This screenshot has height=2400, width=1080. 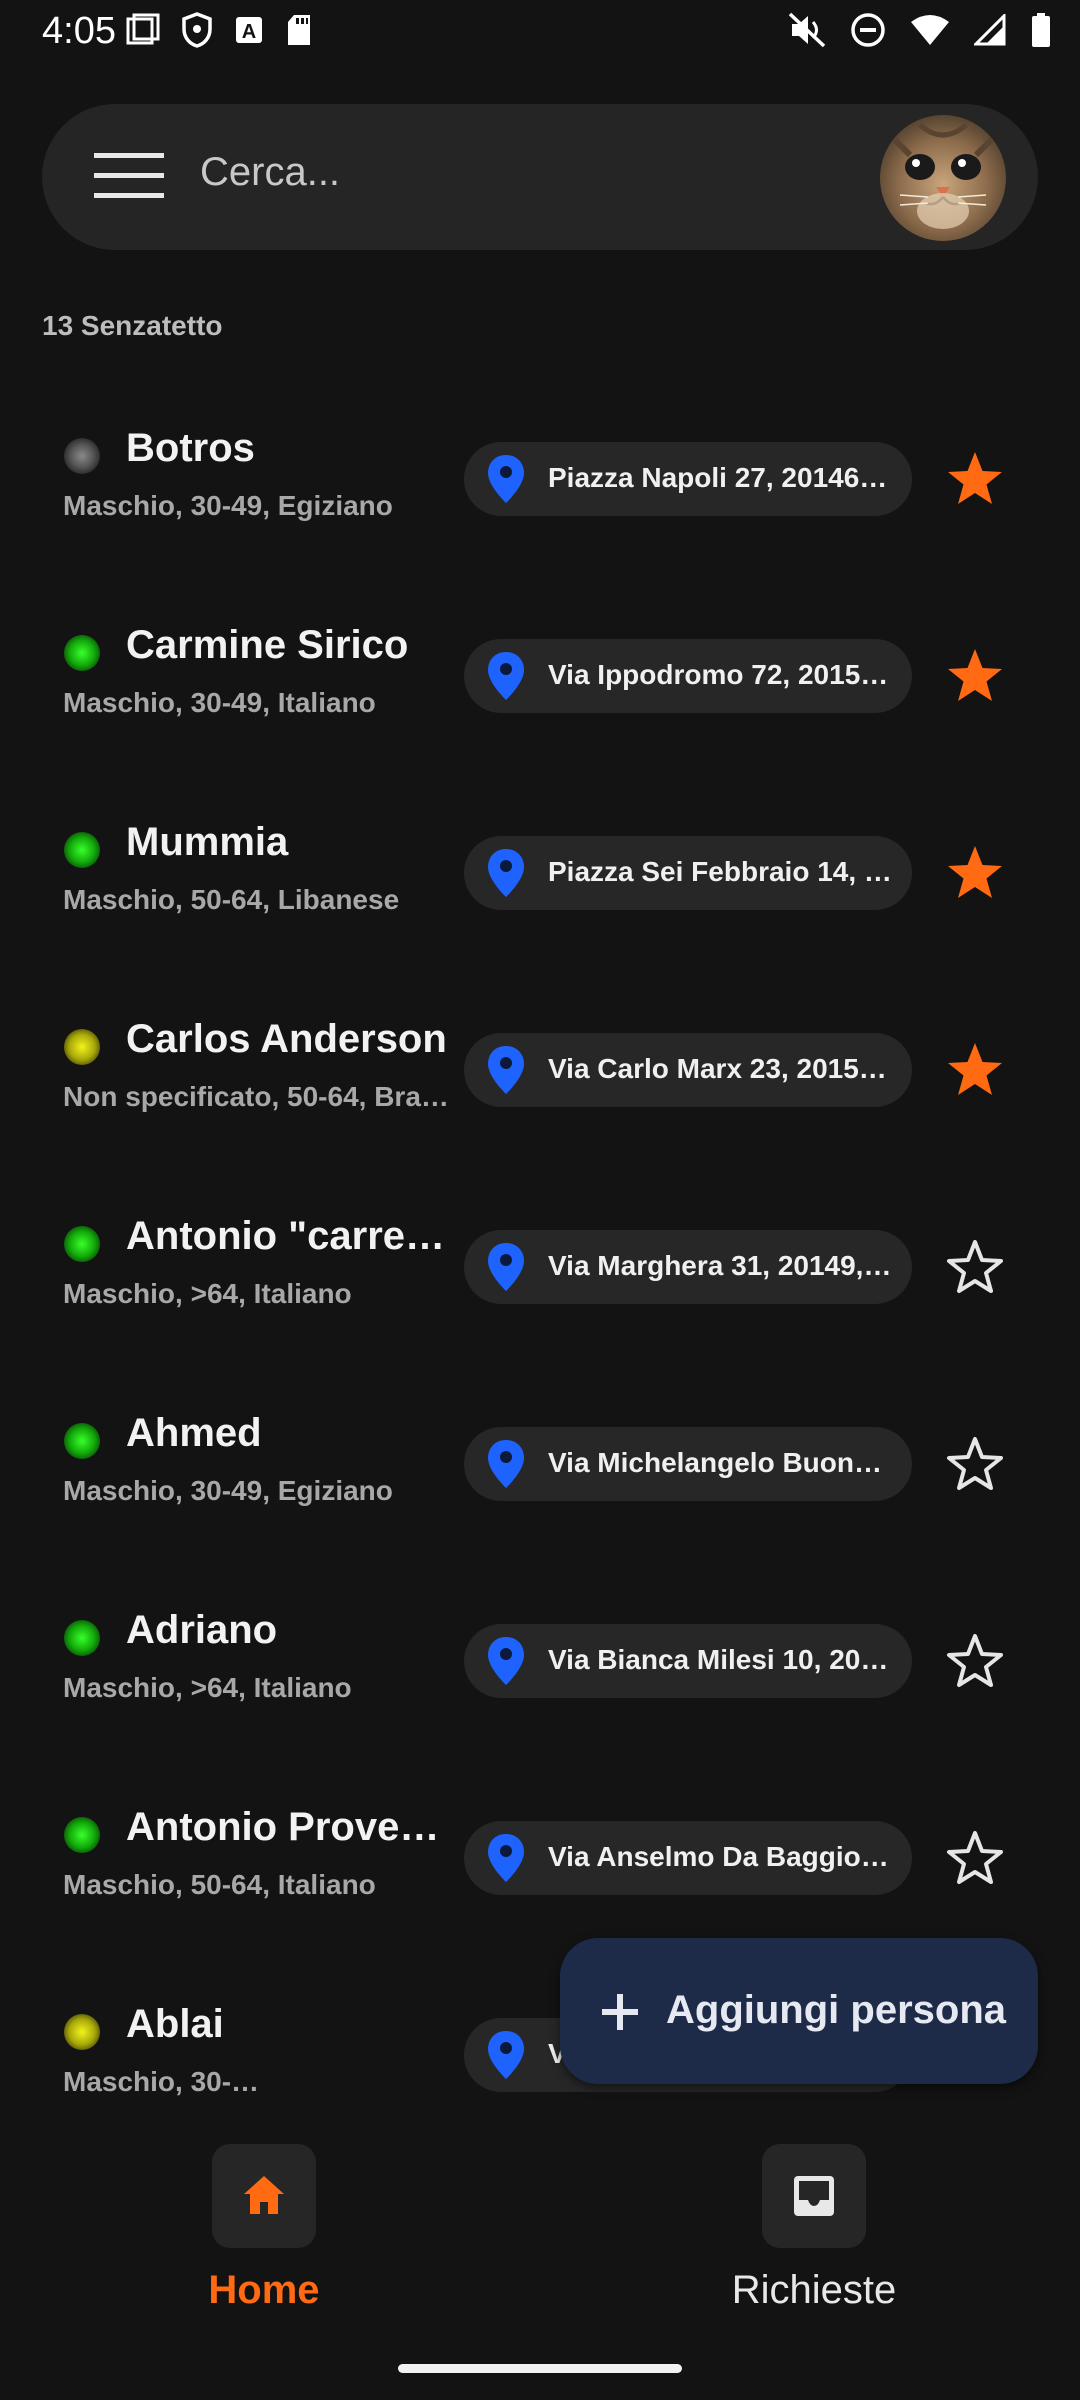 What do you see at coordinates (540, 32) in the screenshot?
I see `status-bar: 4:05 A` at bounding box center [540, 32].